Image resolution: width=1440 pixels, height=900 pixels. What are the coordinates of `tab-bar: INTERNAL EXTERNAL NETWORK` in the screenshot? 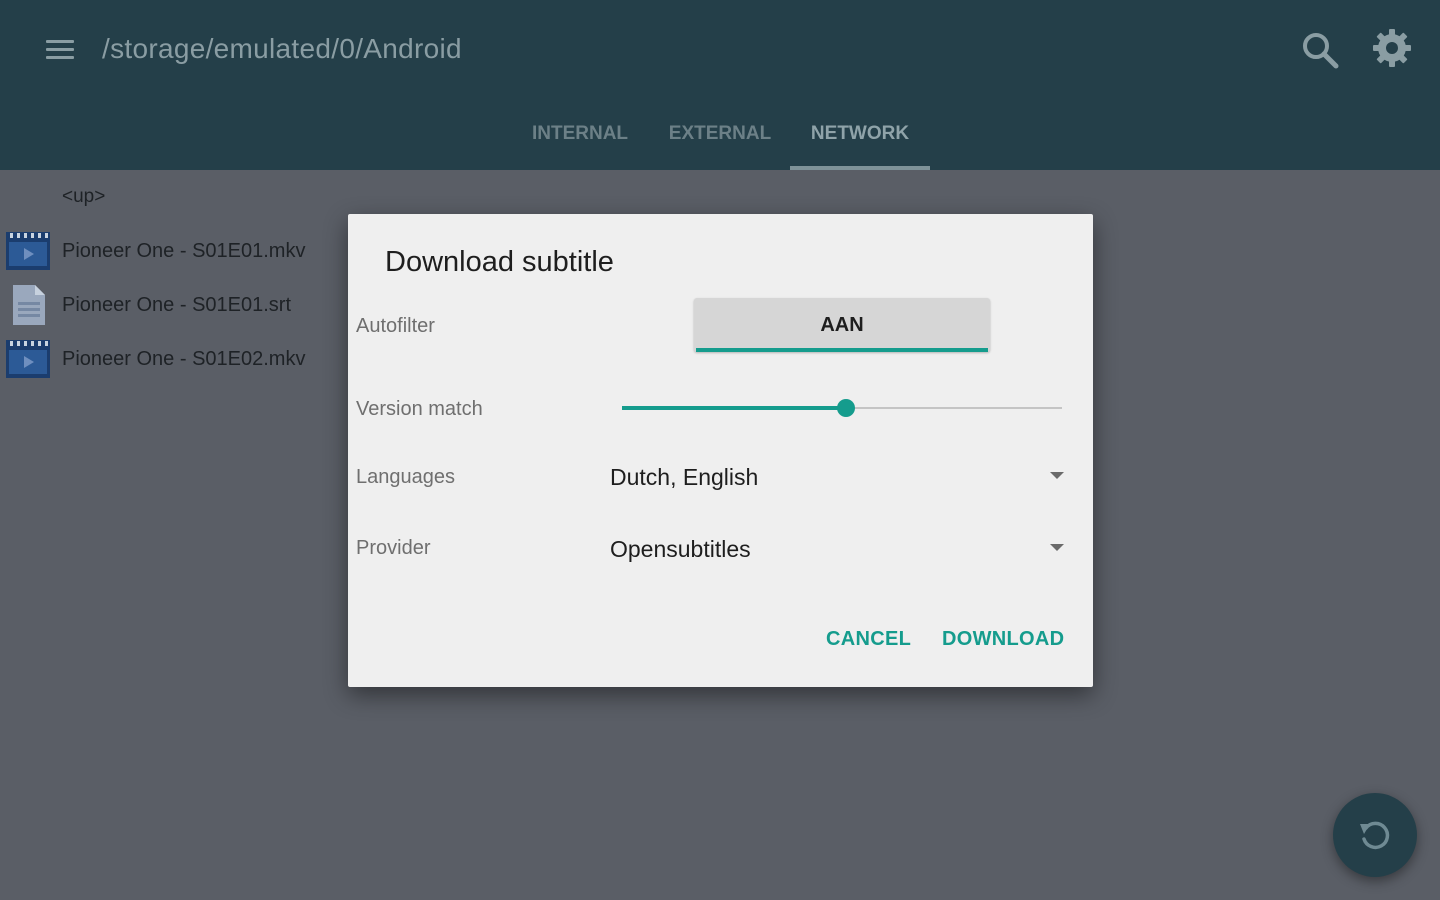 It's located at (720, 140).